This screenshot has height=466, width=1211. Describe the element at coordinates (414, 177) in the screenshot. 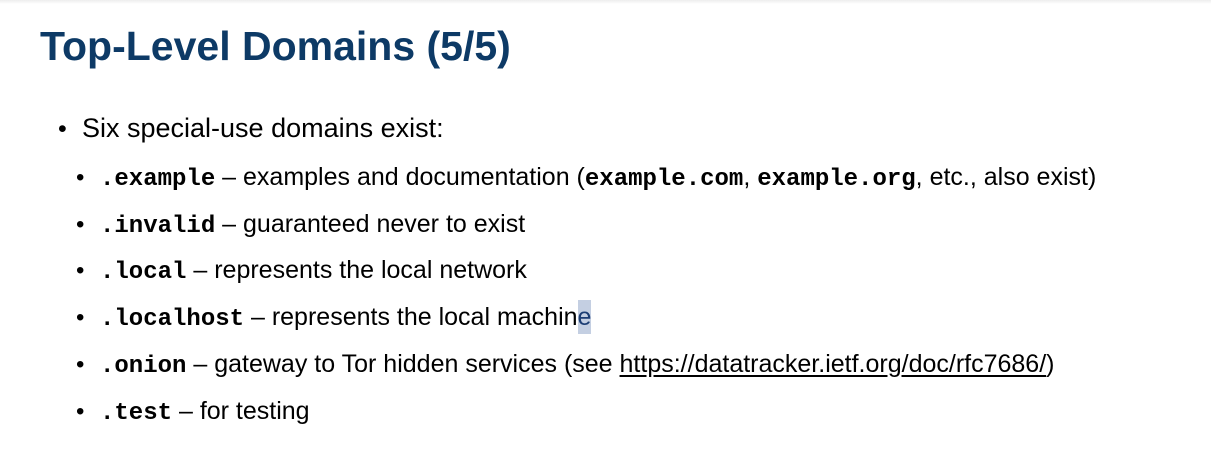

I see `item-text: examples and documentation (` at that location.